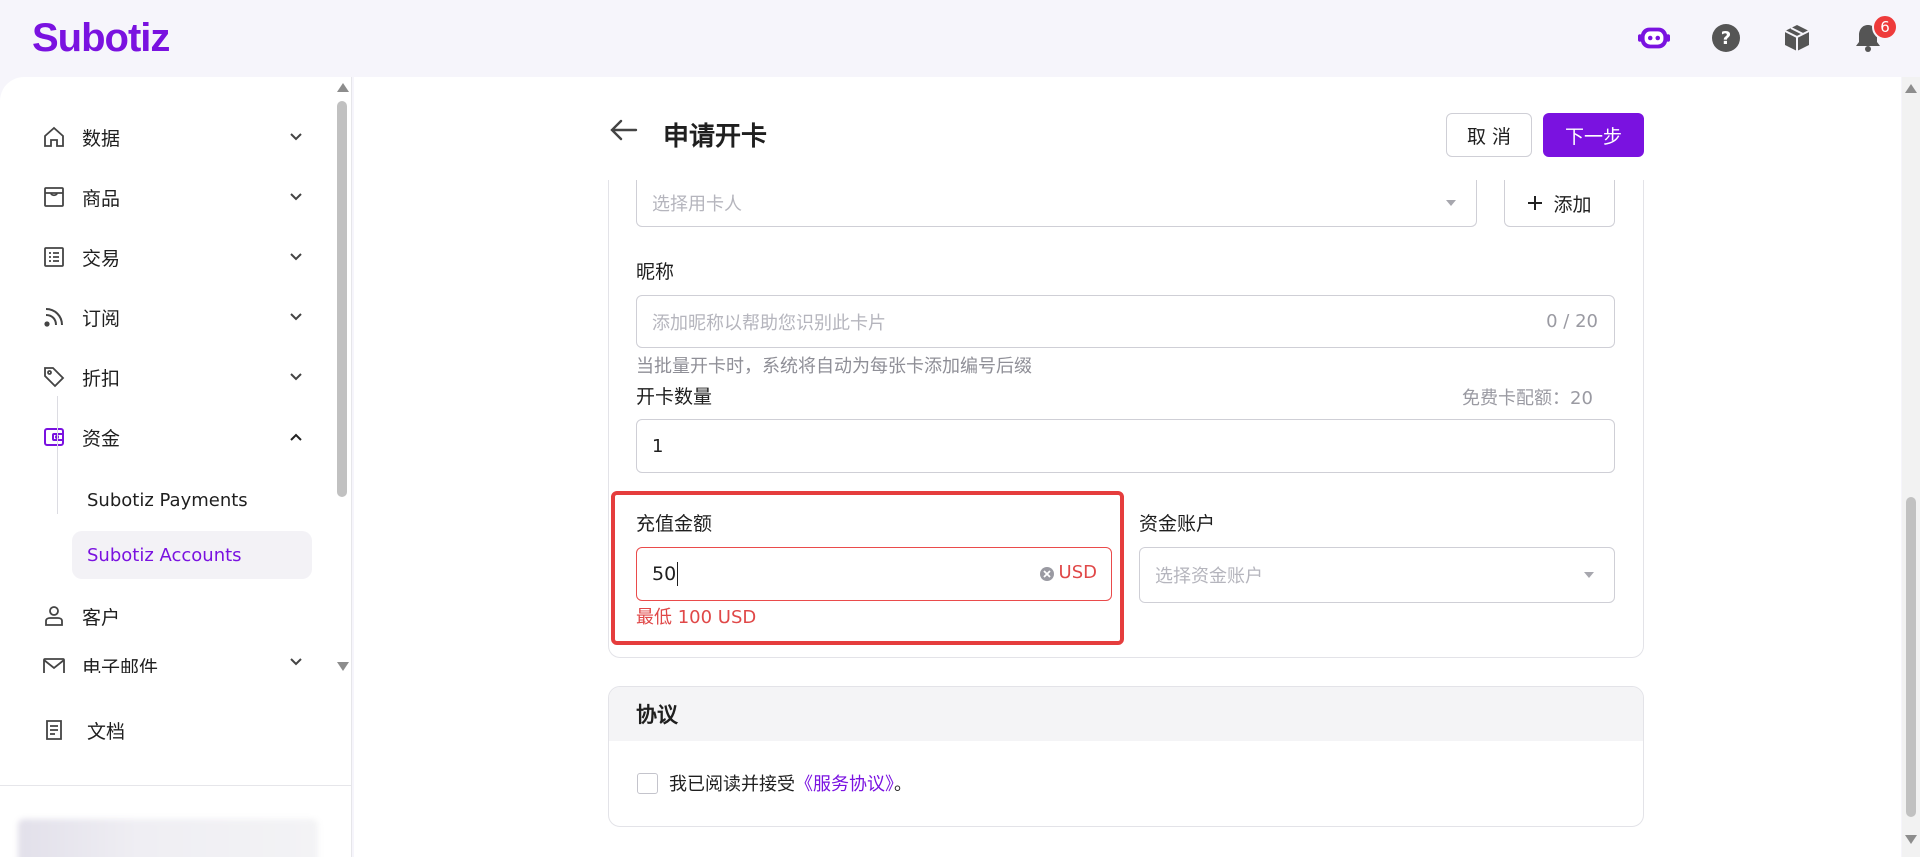 The width and height of the screenshot is (1920, 857). What do you see at coordinates (1126, 756) in the screenshot?
I see `agreement-section: 协议 我已阅读并接受《服务协议》。` at bounding box center [1126, 756].